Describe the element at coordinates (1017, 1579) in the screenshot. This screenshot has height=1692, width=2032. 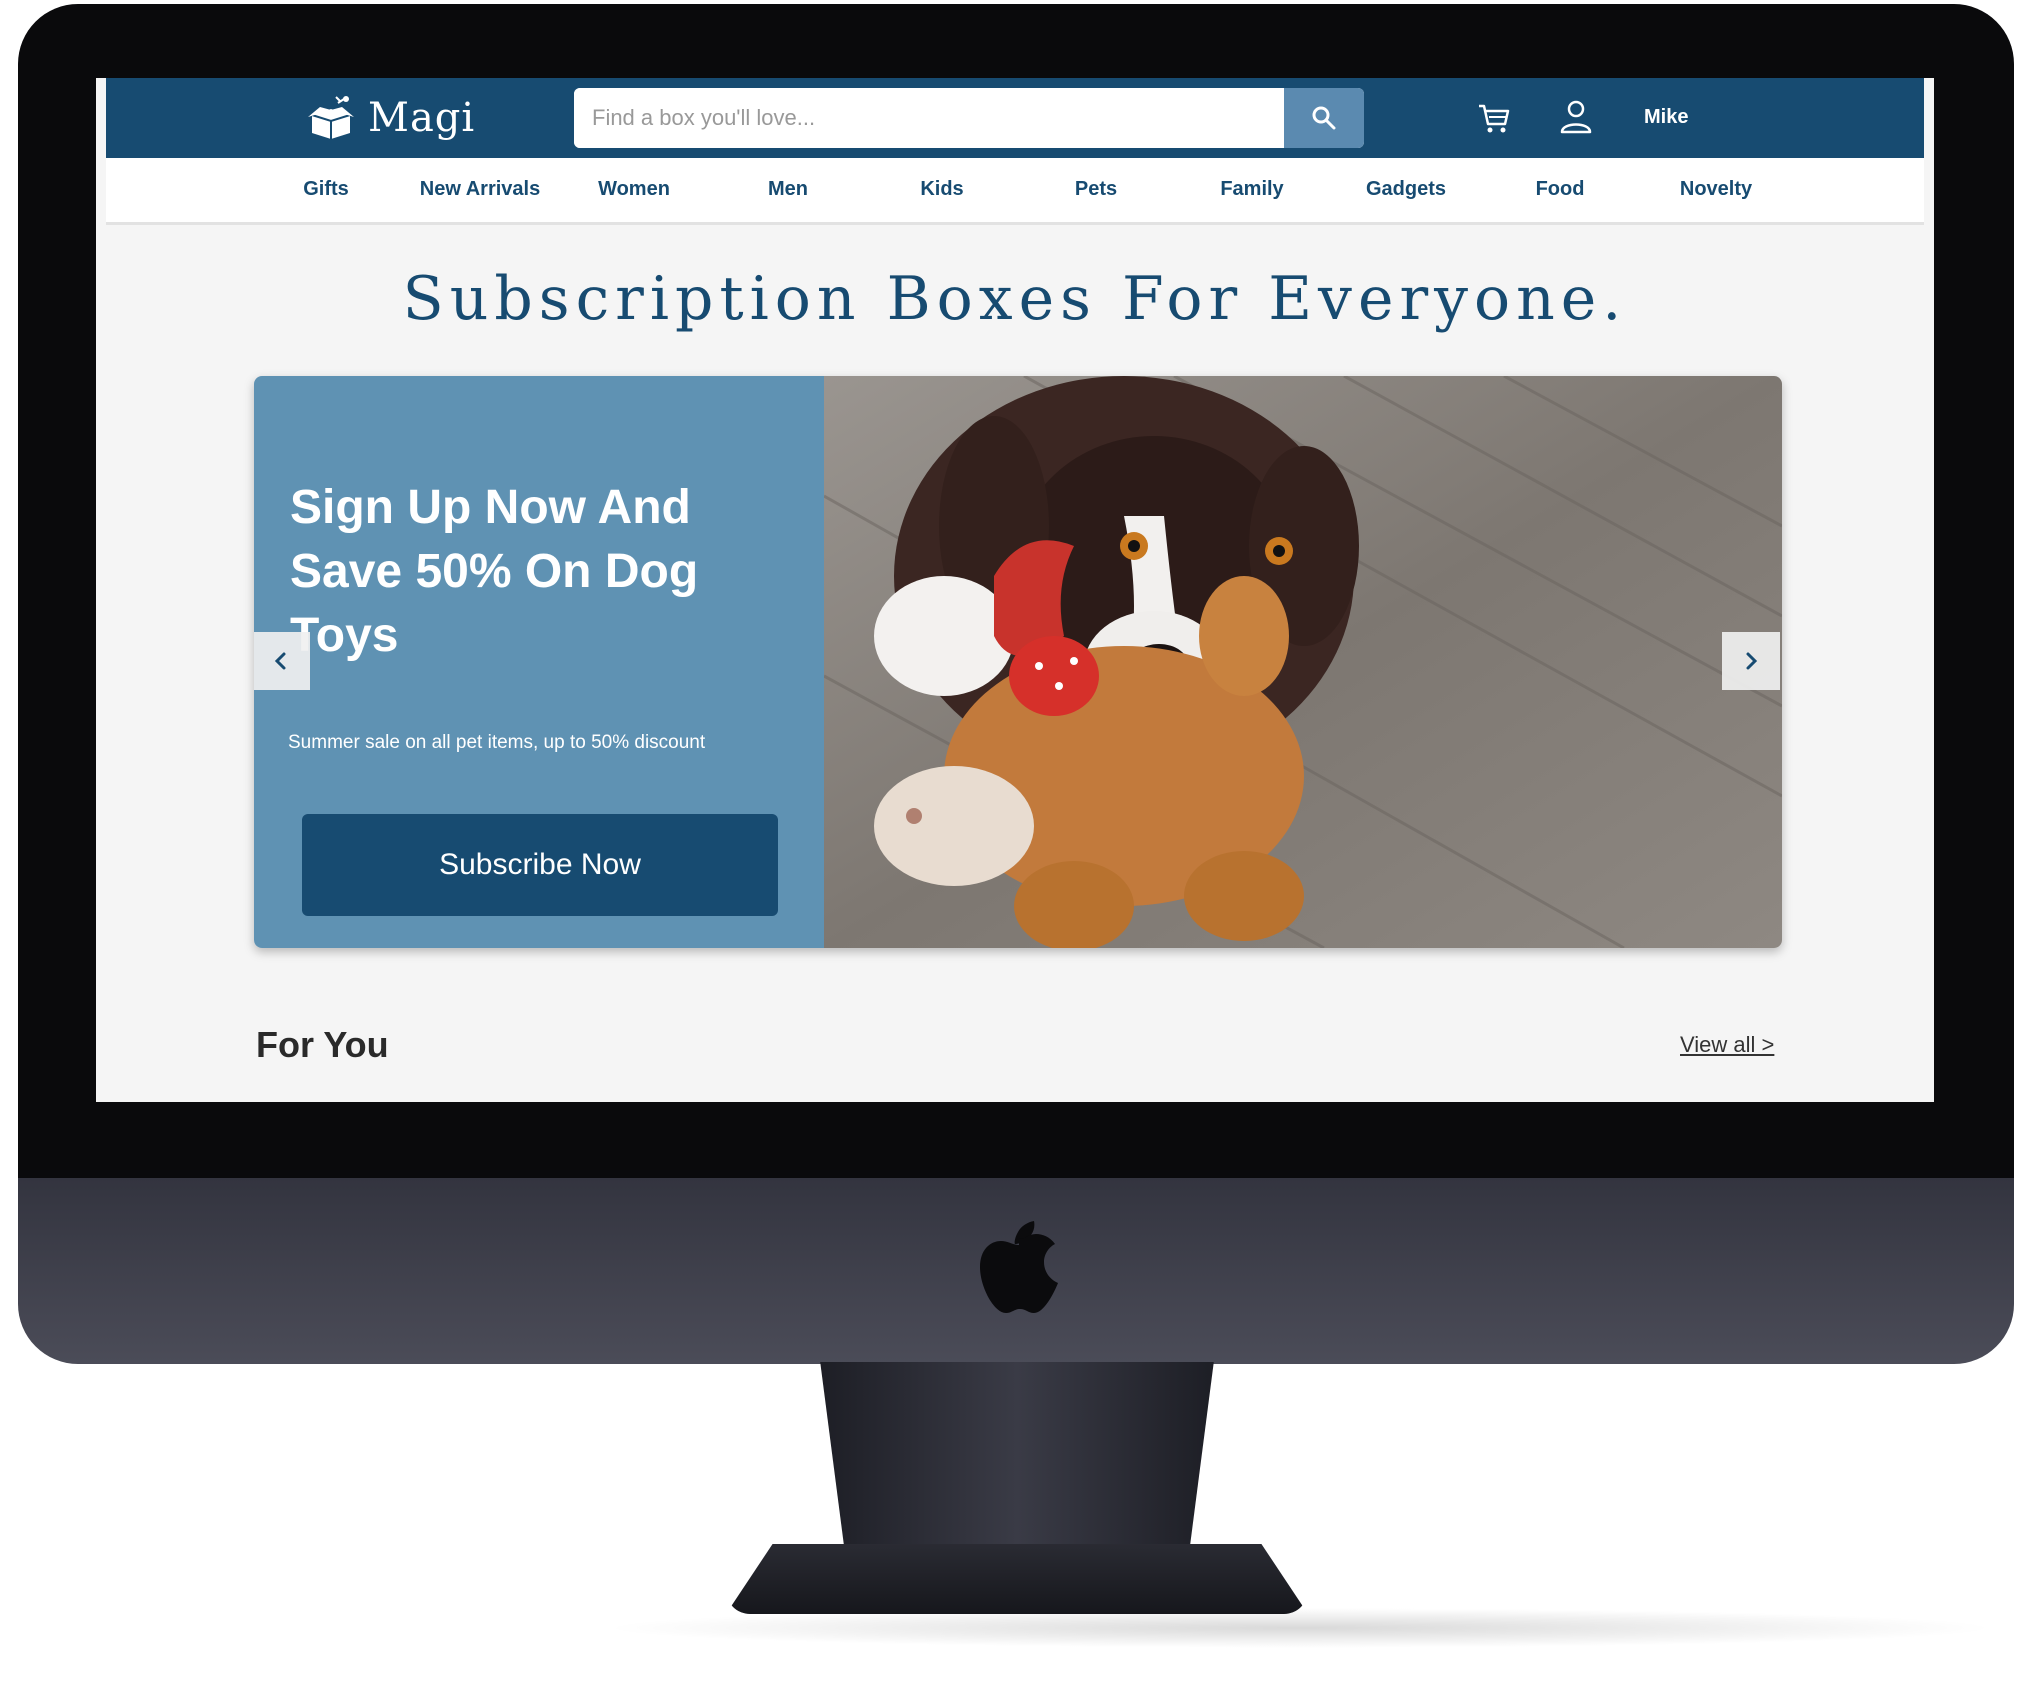
I see `monitor-stand-base` at that location.